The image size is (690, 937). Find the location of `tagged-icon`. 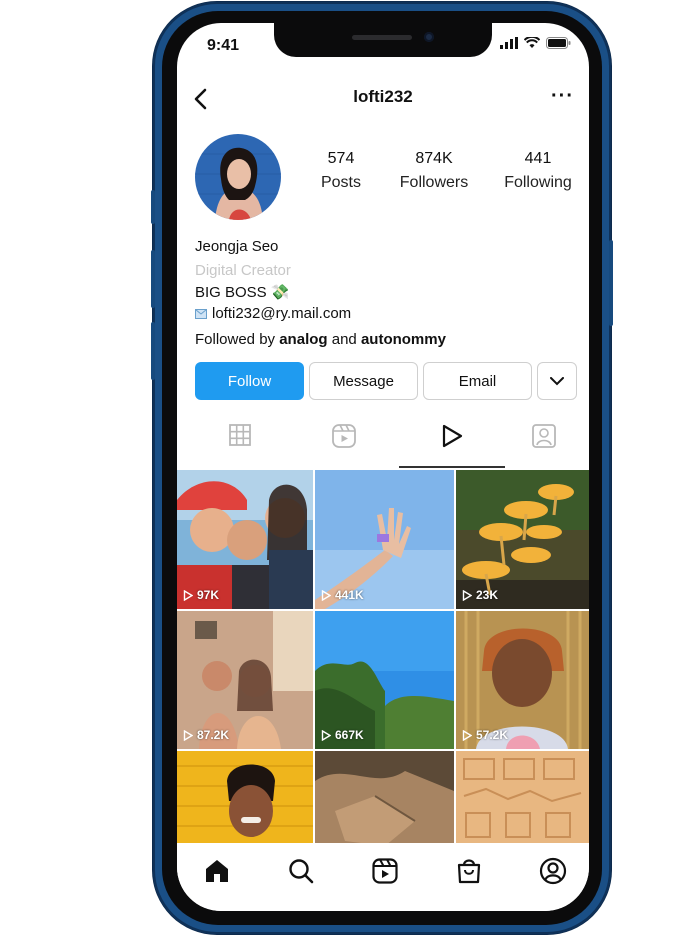

tagged-icon is located at coordinates (544, 436).